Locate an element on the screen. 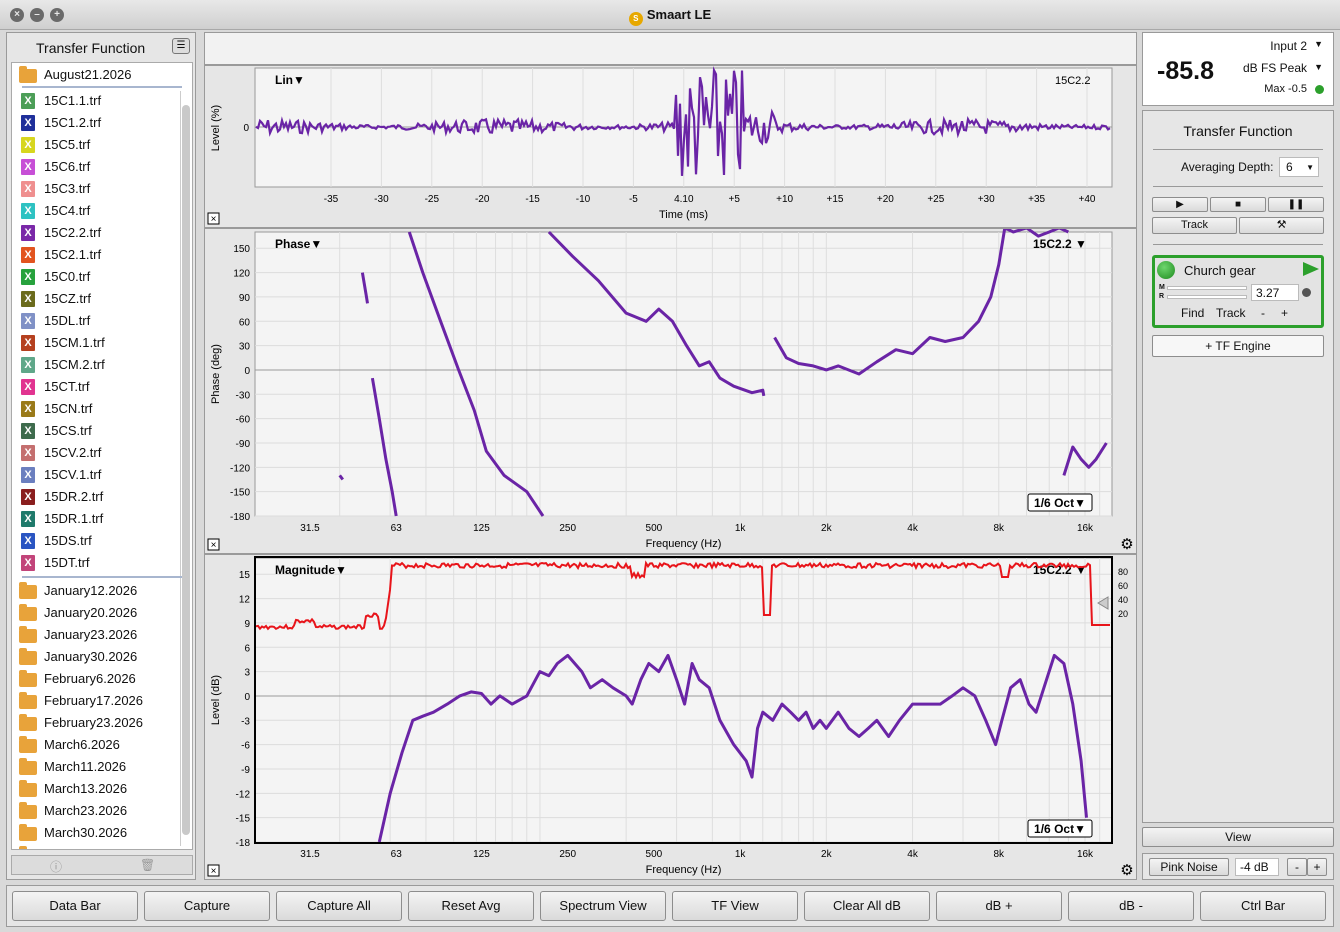 The height and width of the screenshot is (932, 1340). delay-minus-button: - is located at coordinates (1263, 313).